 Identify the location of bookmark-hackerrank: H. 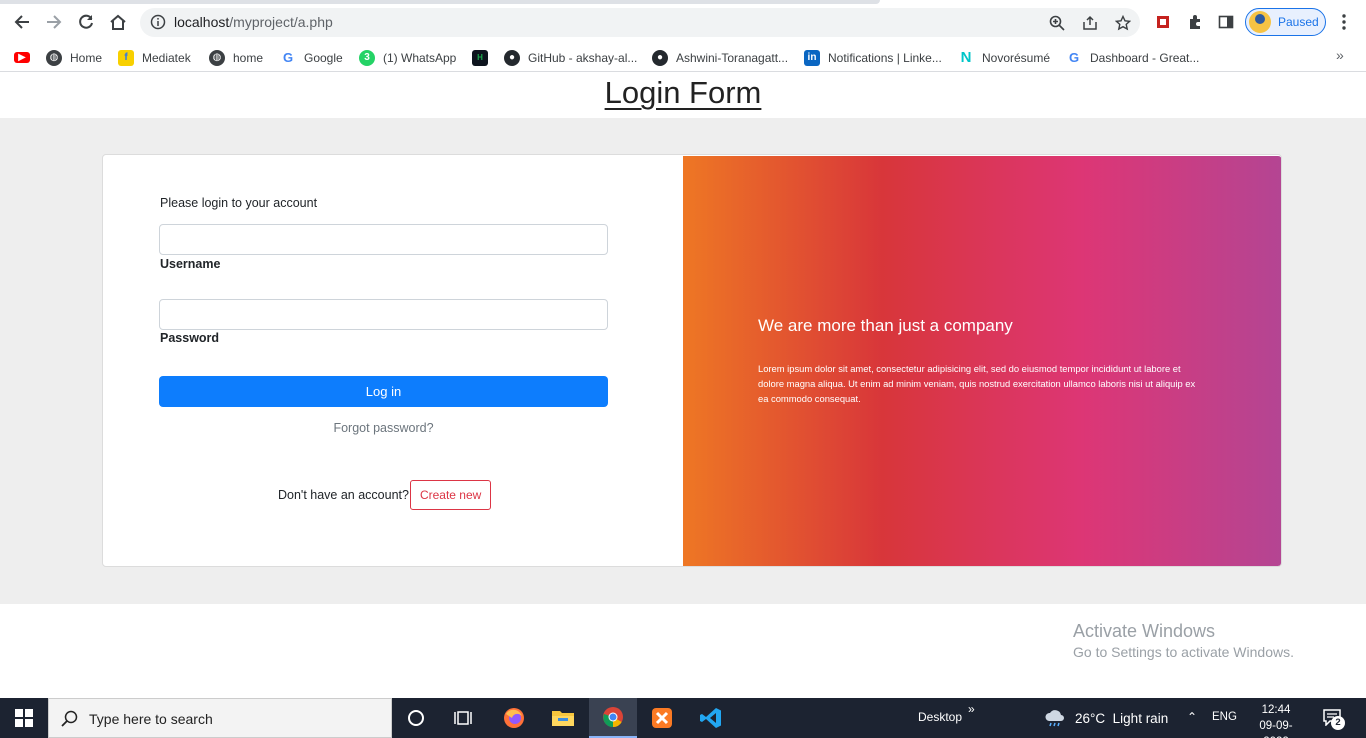
(484, 57).